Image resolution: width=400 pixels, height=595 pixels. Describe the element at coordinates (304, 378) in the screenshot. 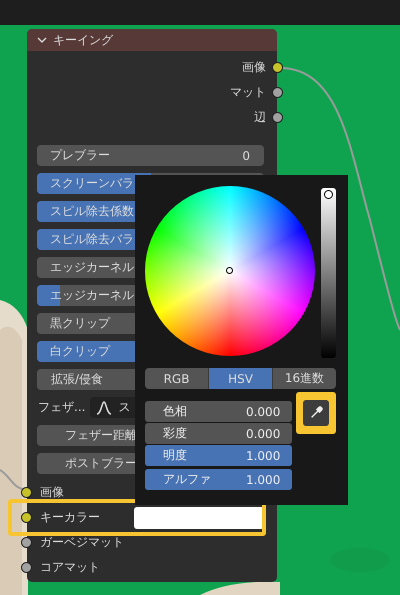

I see `mode-tab: 16進数` at that location.